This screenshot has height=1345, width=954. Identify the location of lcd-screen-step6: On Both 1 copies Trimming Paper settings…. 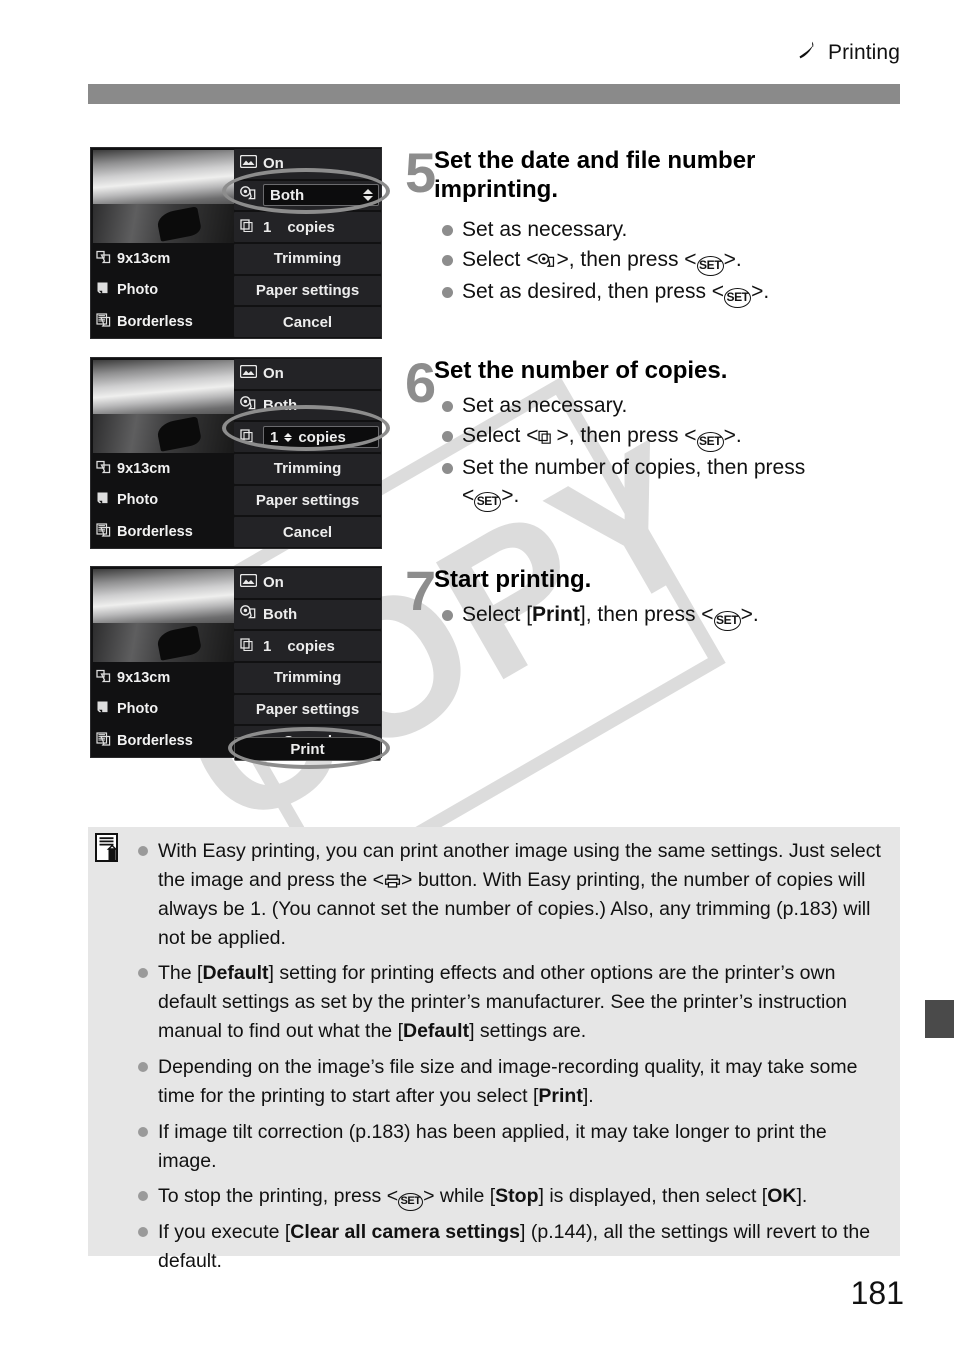
(236, 453).